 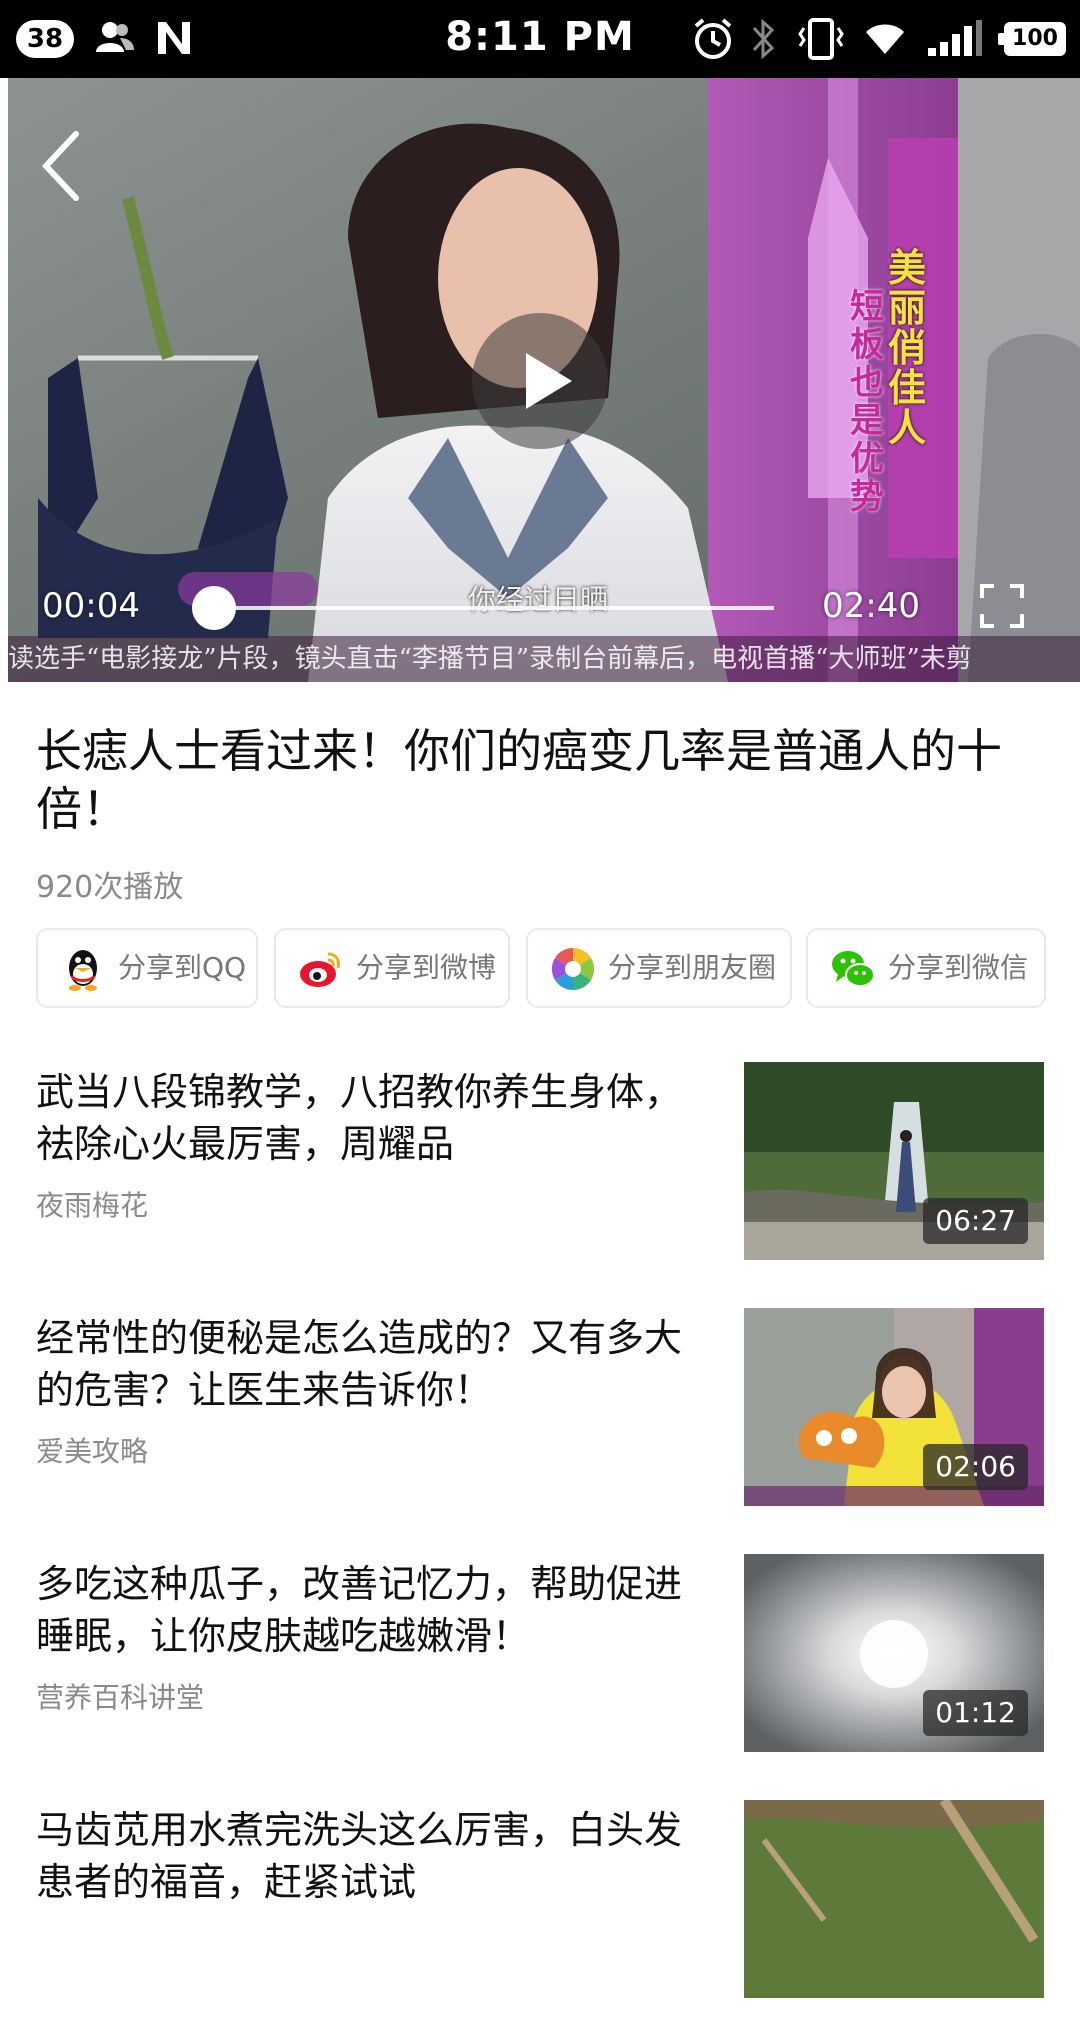 What do you see at coordinates (487, 608) in the screenshot?
I see `progress-bar` at bounding box center [487, 608].